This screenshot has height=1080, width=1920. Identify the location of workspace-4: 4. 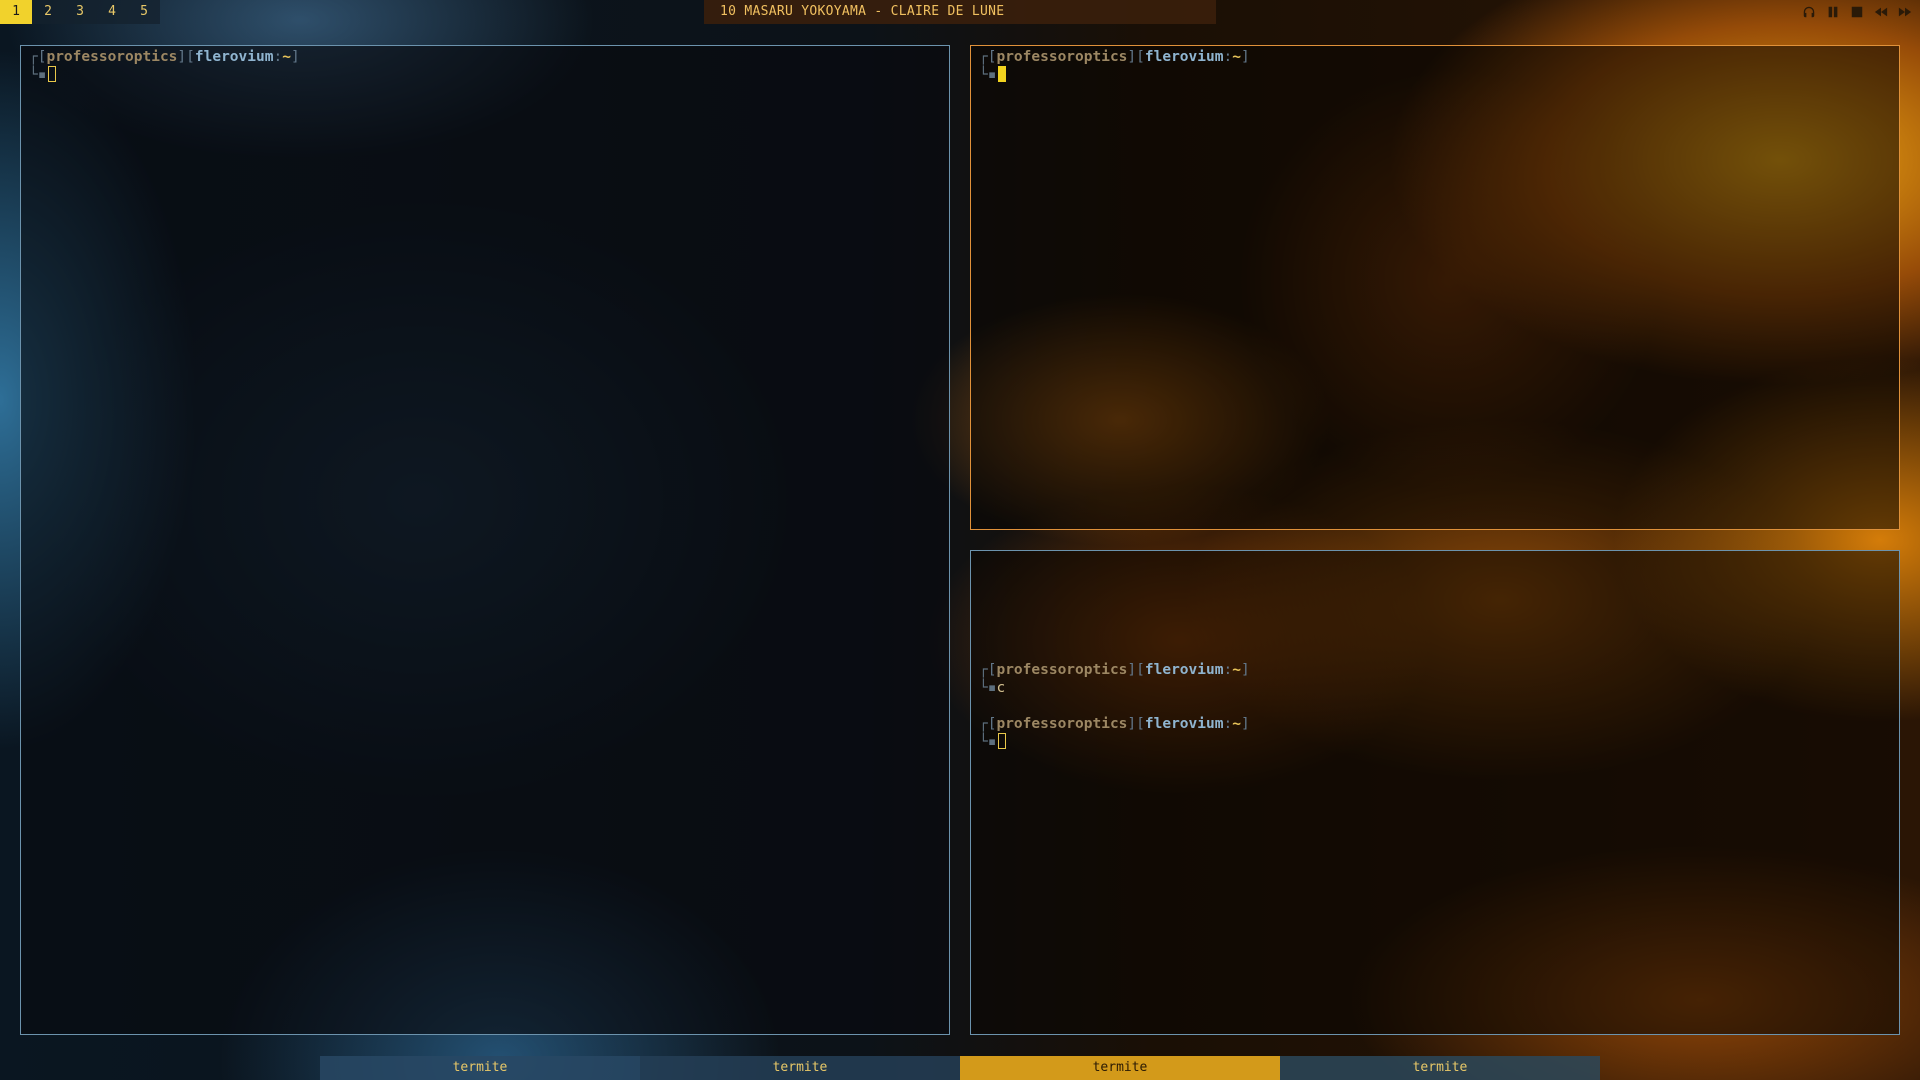
(112, 12).